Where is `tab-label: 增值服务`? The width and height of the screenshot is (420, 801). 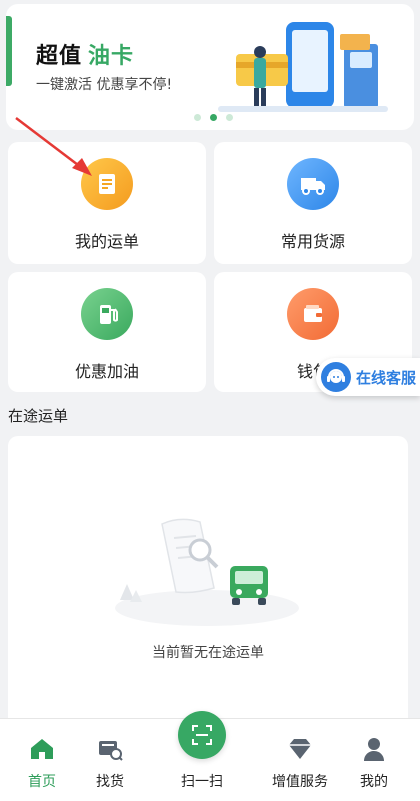
tab-label: 增值服务 is located at coordinates (300, 782).